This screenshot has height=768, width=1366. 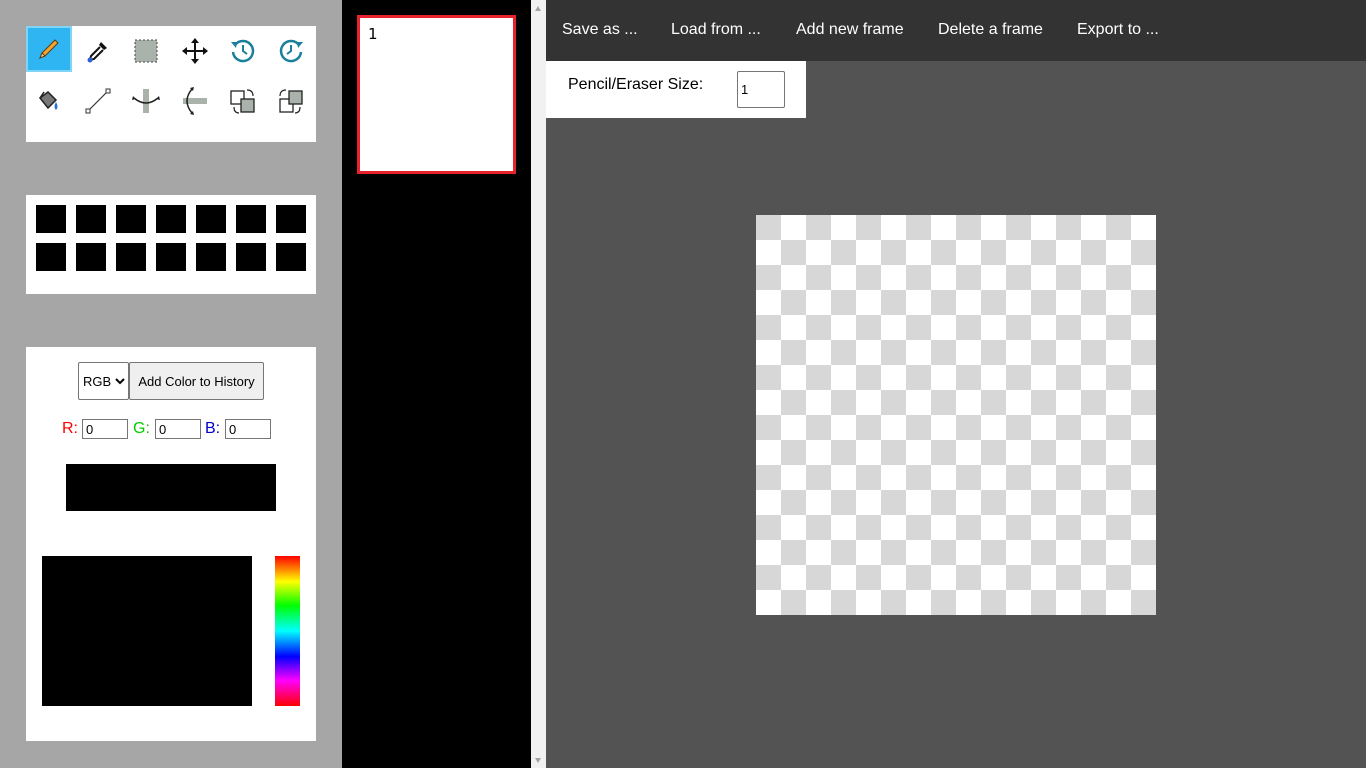 I want to click on add-color-to-history-button: Add Color to History, so click(x=196, y=381).